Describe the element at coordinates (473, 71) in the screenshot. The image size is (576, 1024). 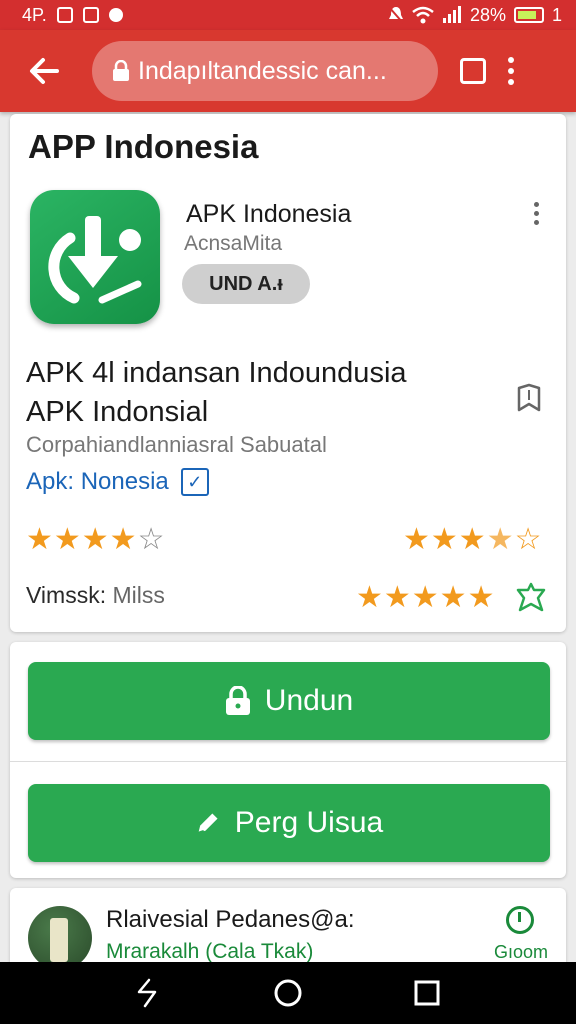
I see `tabs-button` at that location.